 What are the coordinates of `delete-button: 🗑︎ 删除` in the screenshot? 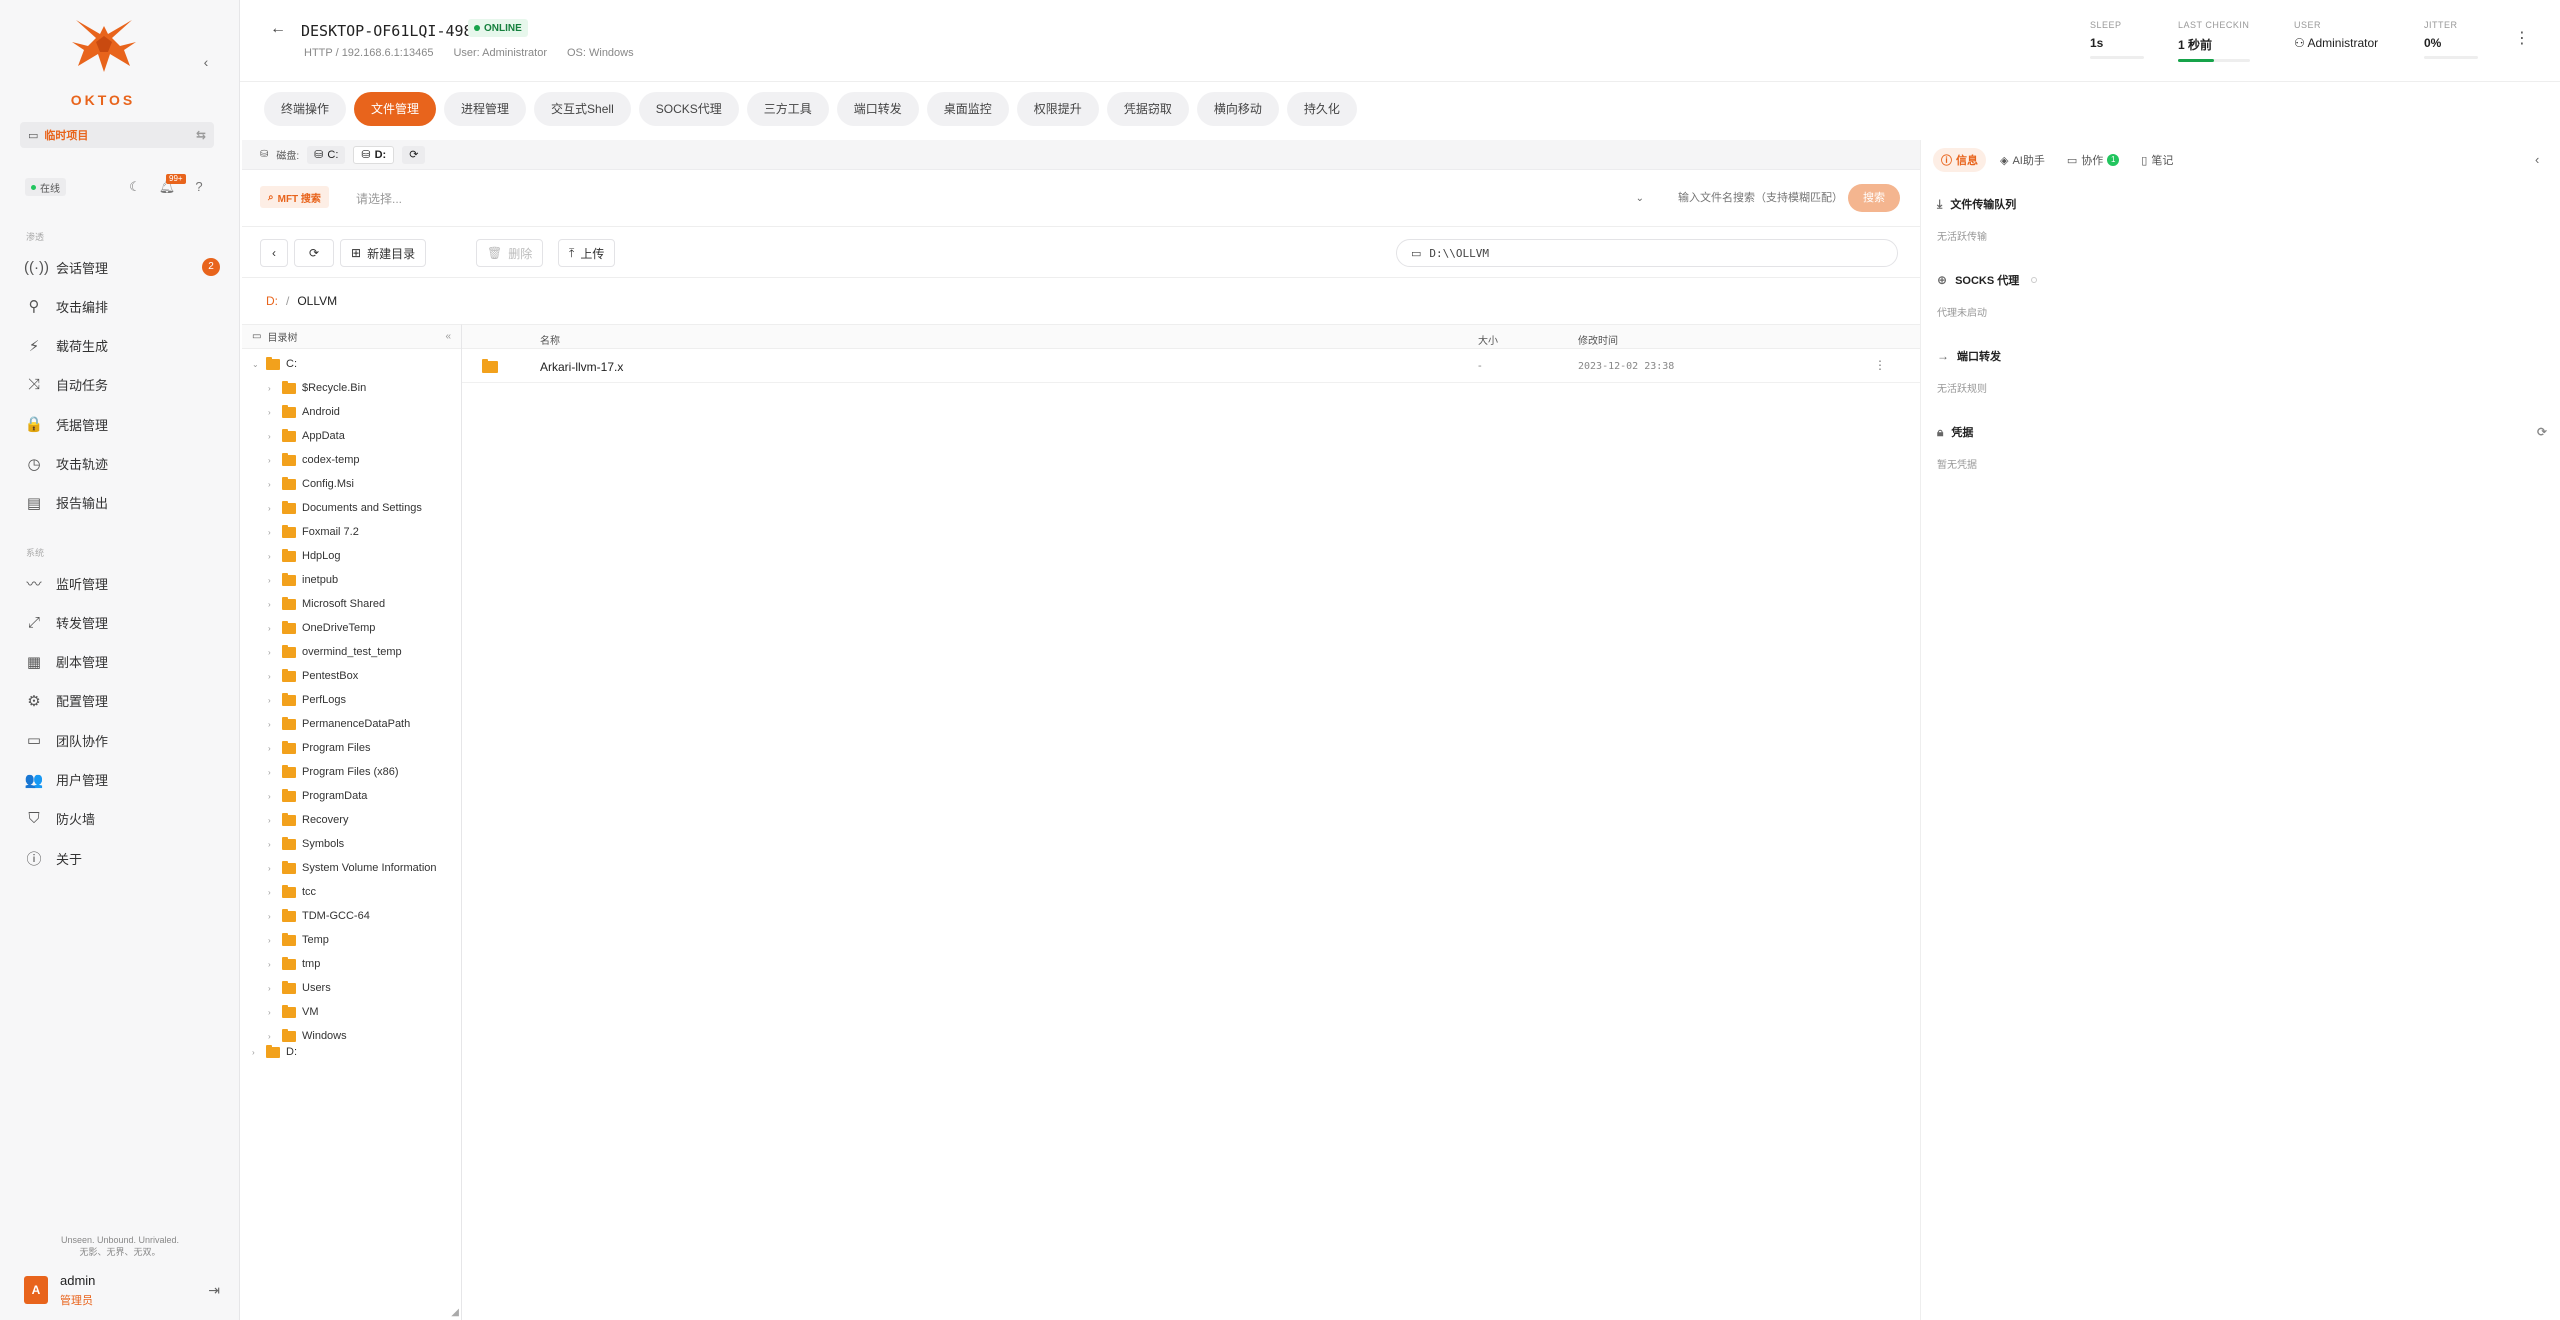 It's located at (510, 253).